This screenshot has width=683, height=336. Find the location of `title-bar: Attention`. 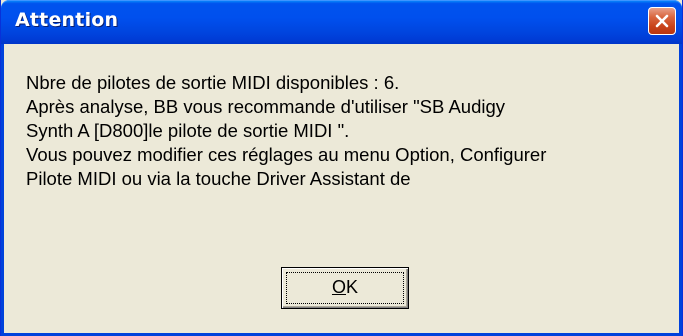

title-bar: Attention is located at coordinates (341, 22).